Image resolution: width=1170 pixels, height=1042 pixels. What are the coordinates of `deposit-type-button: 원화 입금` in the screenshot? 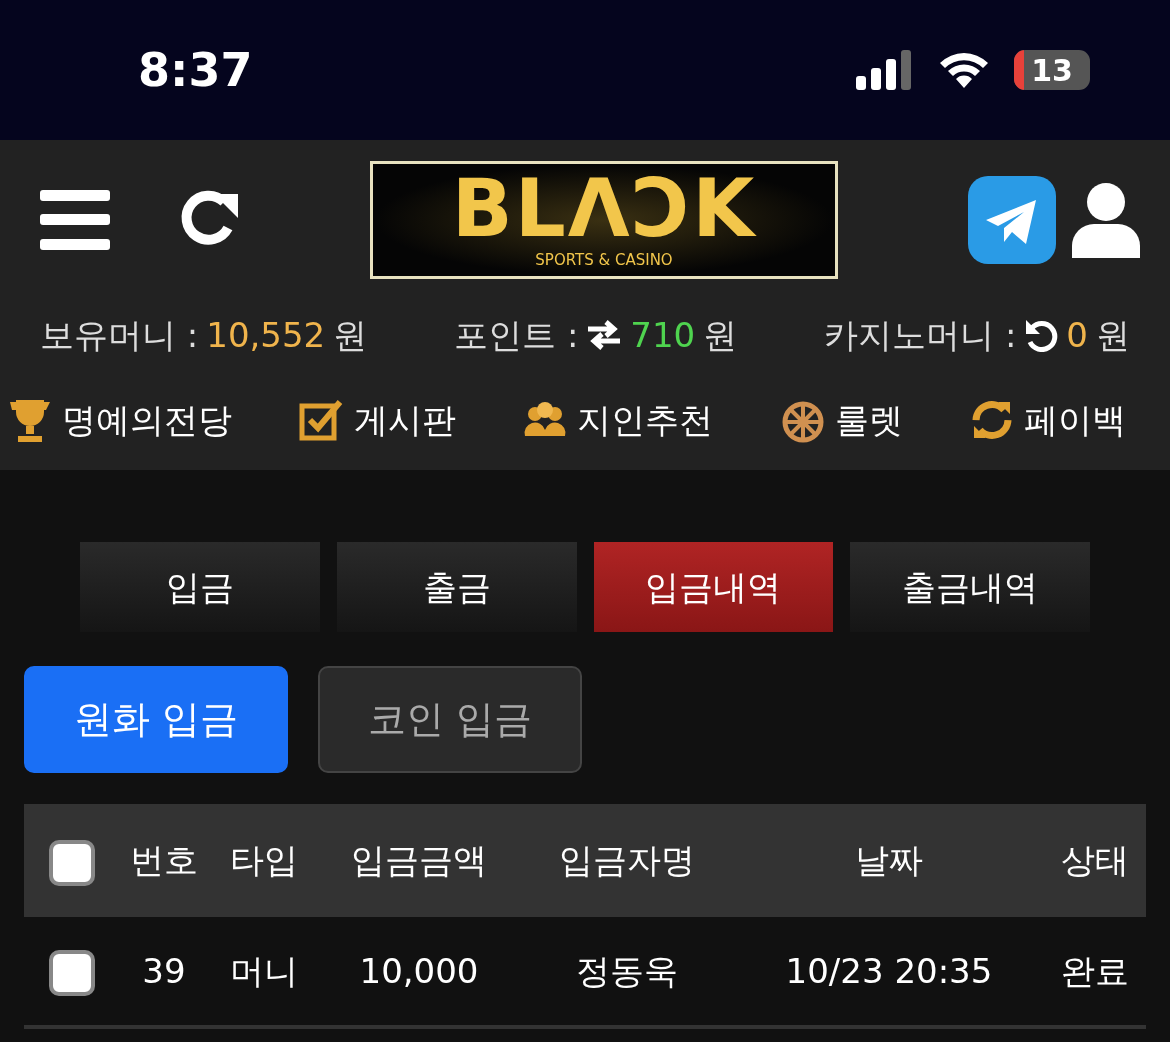 It's located at (156, 719).